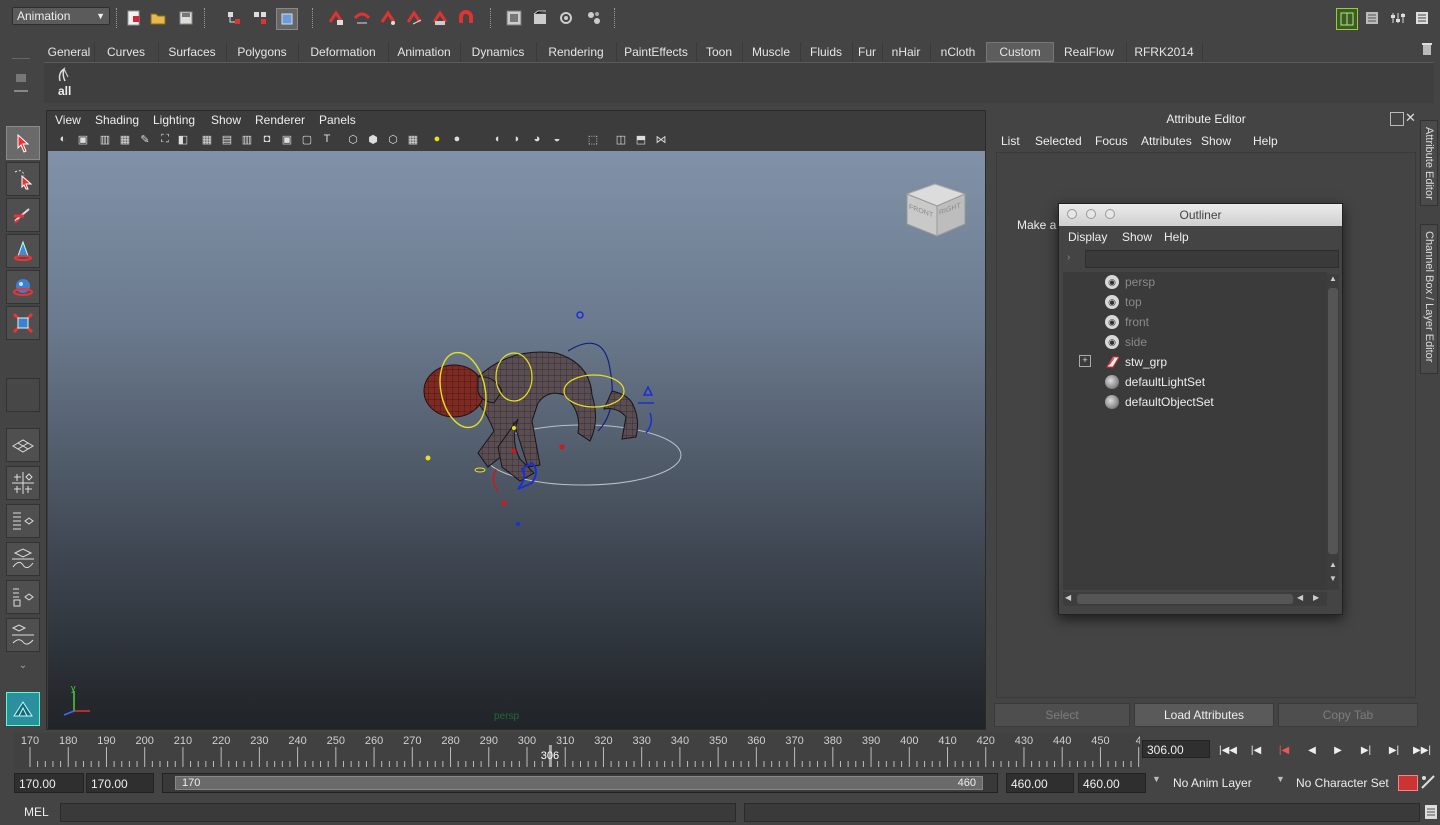  Describe the element at coordinates (1137, 237) in the screenshot. I see `outliner-menu-show: Show` at that location.